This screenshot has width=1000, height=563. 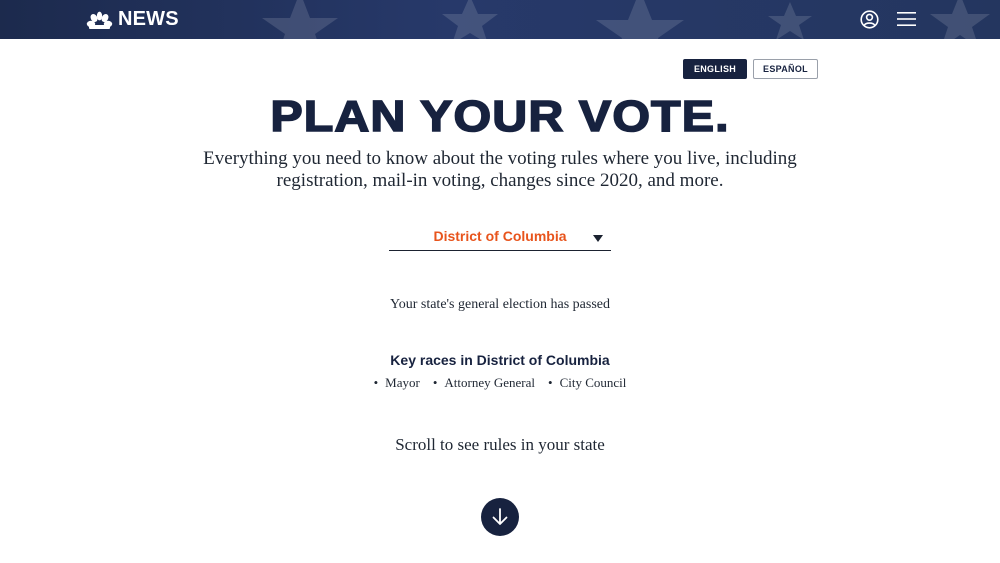 I want to click on scroll-down-button, so click(x=500, y=517).